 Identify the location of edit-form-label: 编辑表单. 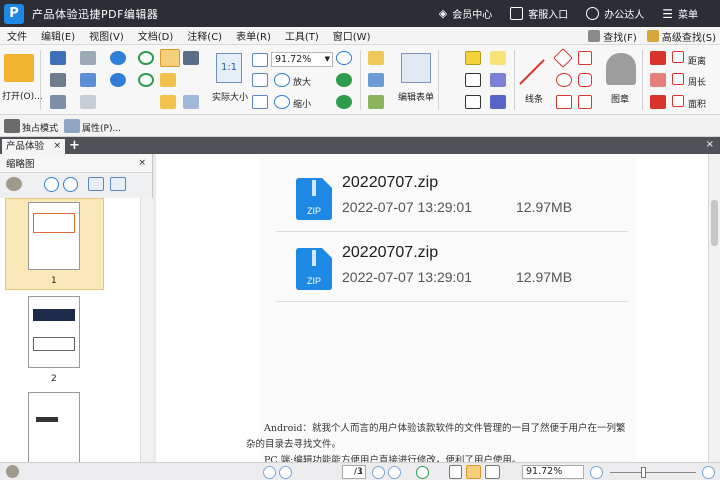
(416, 96).